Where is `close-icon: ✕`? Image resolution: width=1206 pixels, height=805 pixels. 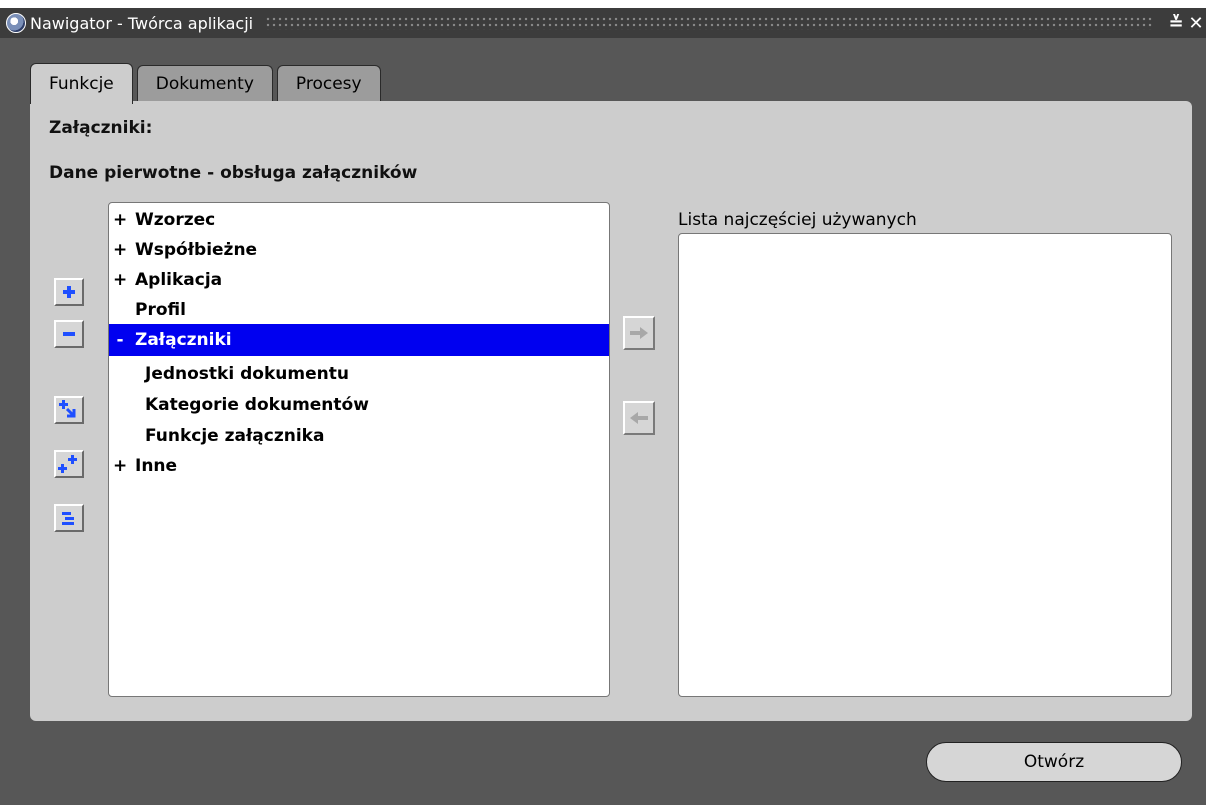
close-icon: ✕ is located at coordinates (1196, 23).